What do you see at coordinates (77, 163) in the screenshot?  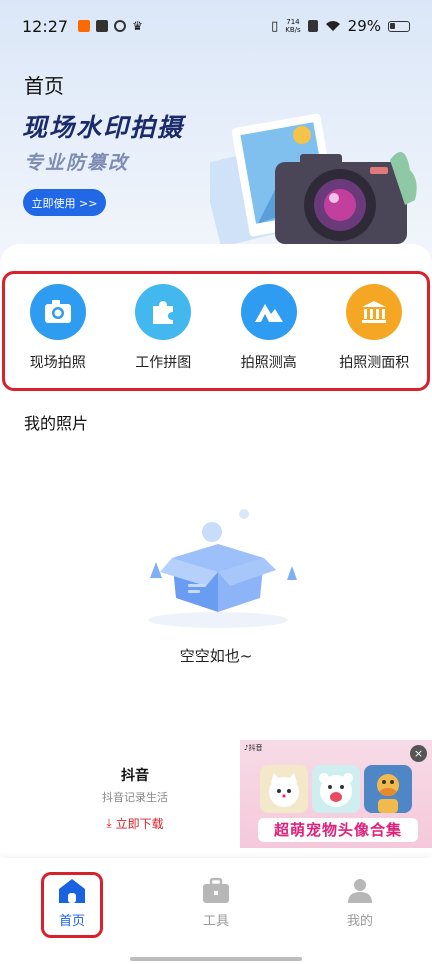 I see `banner-subtitle: 专业防篡改` at bounding box center [77, 163].